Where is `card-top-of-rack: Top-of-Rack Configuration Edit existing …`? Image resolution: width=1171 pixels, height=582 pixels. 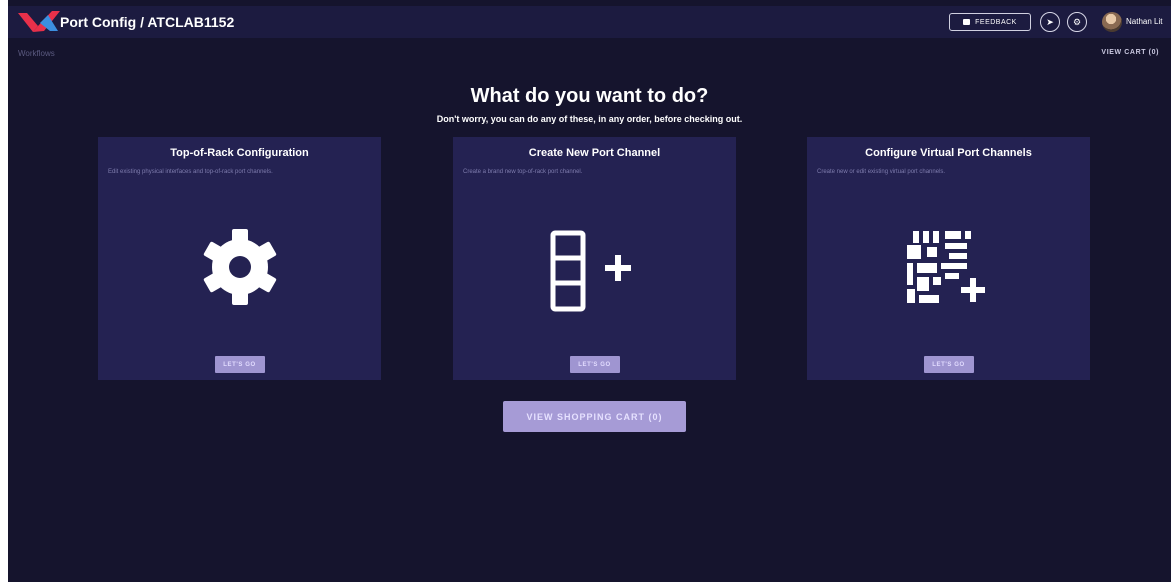
card-top-of-rack: Top-of-Rack Configuration Edit existing … is located at coordinates (239, 258).